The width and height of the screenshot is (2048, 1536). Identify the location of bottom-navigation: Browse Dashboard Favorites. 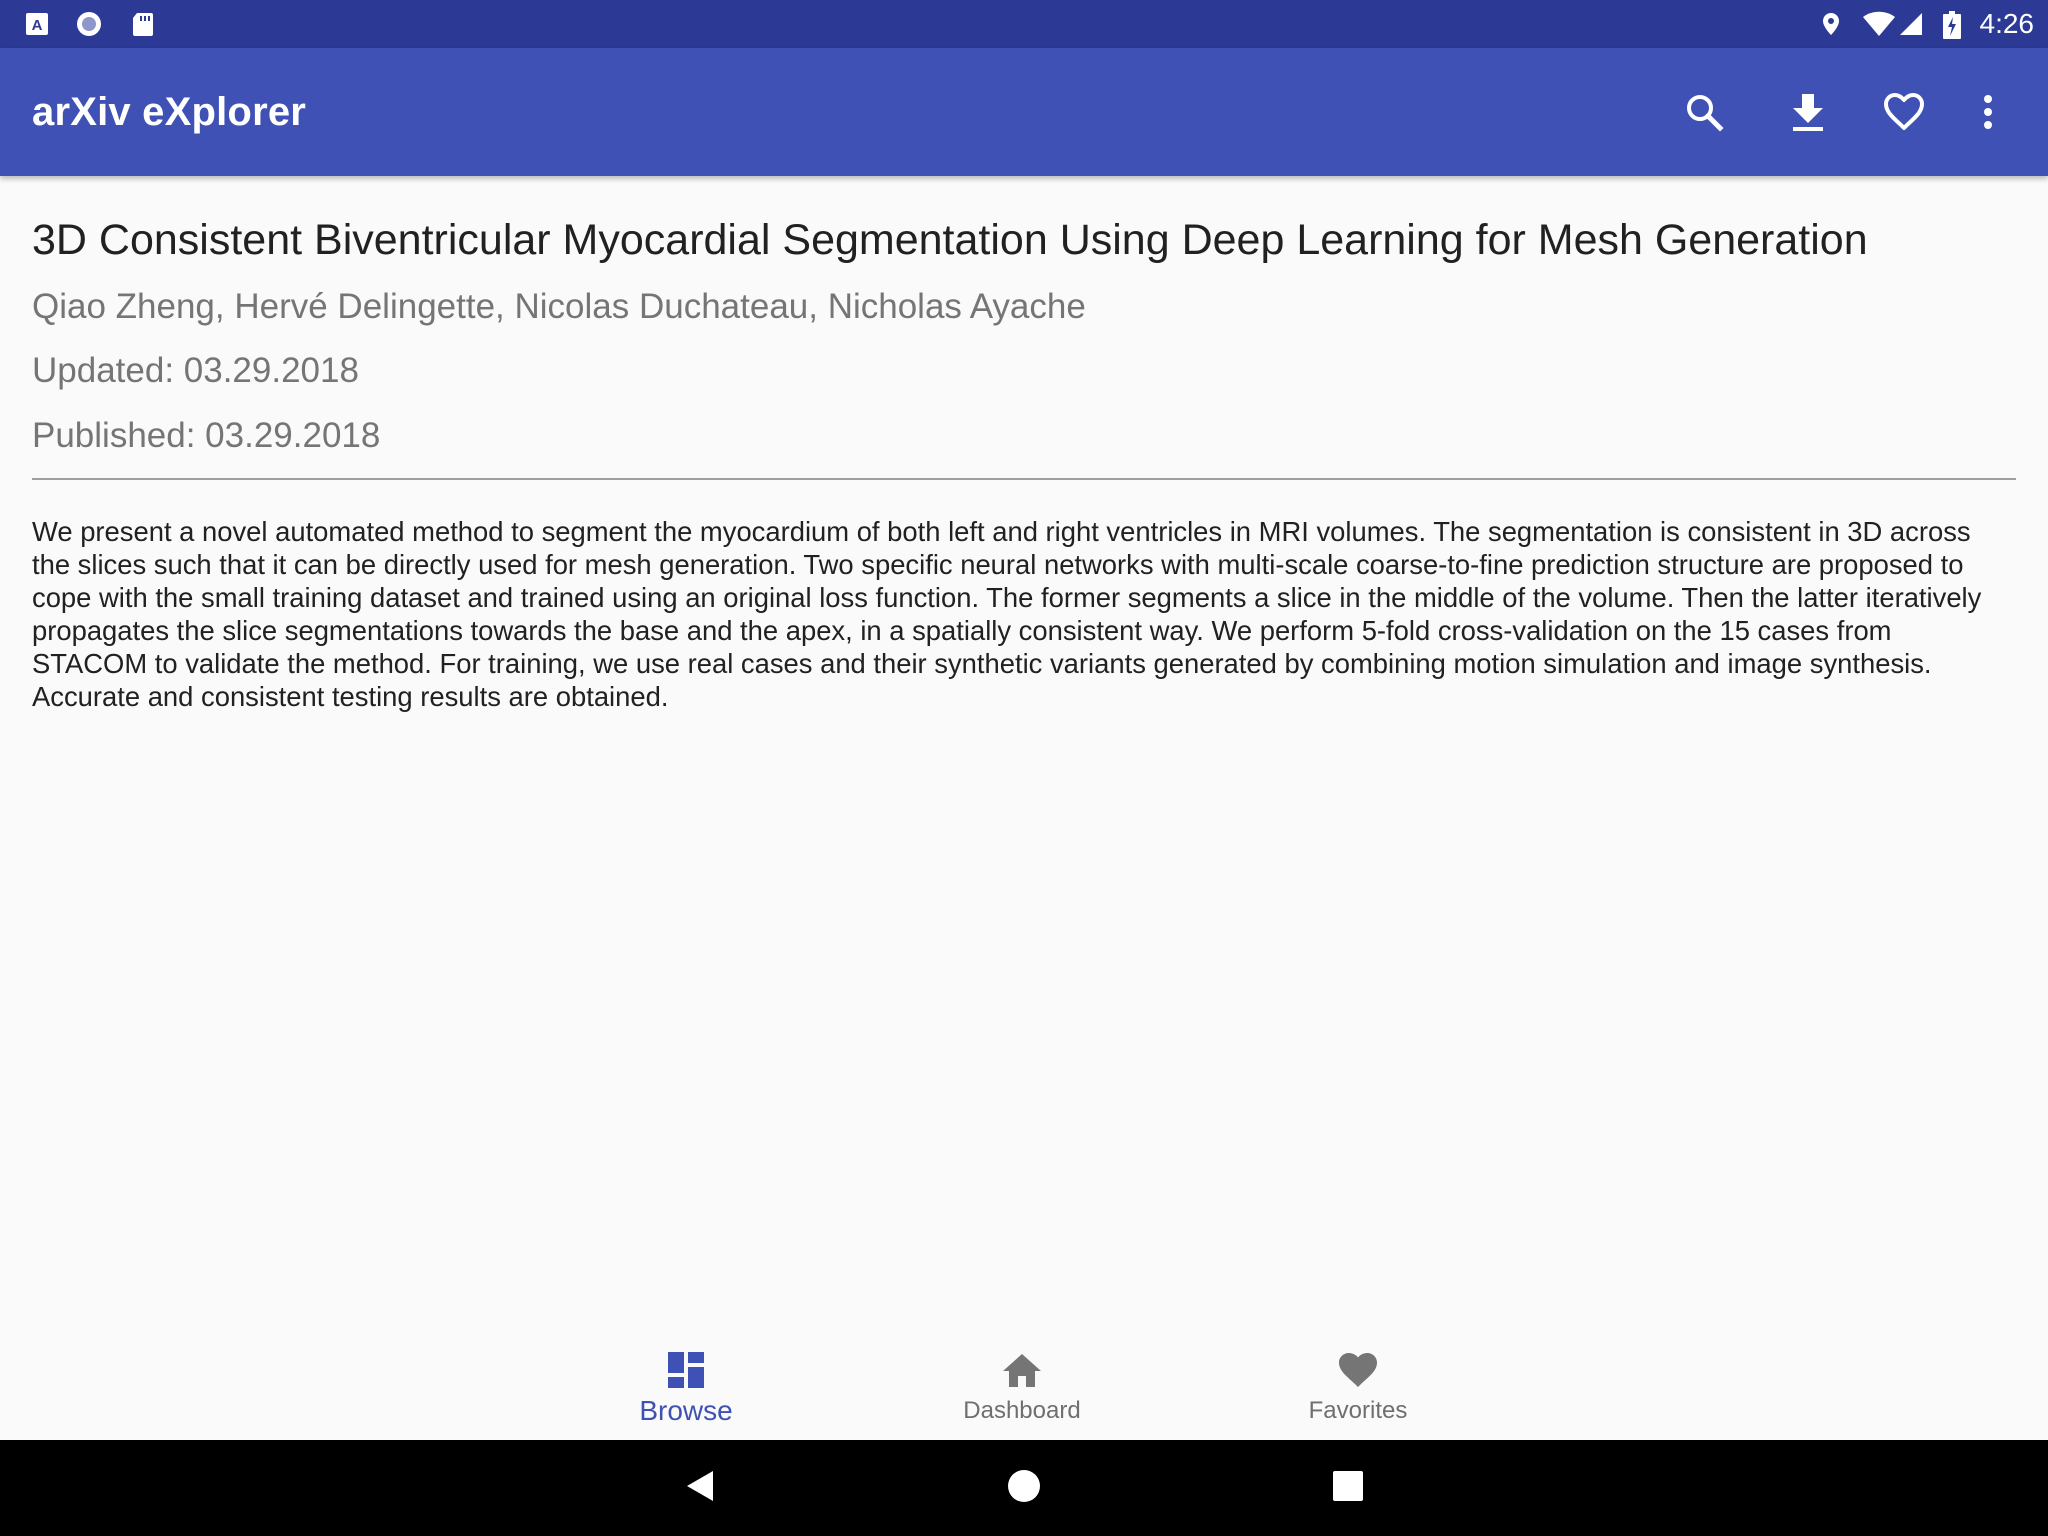
(1024, 1378).